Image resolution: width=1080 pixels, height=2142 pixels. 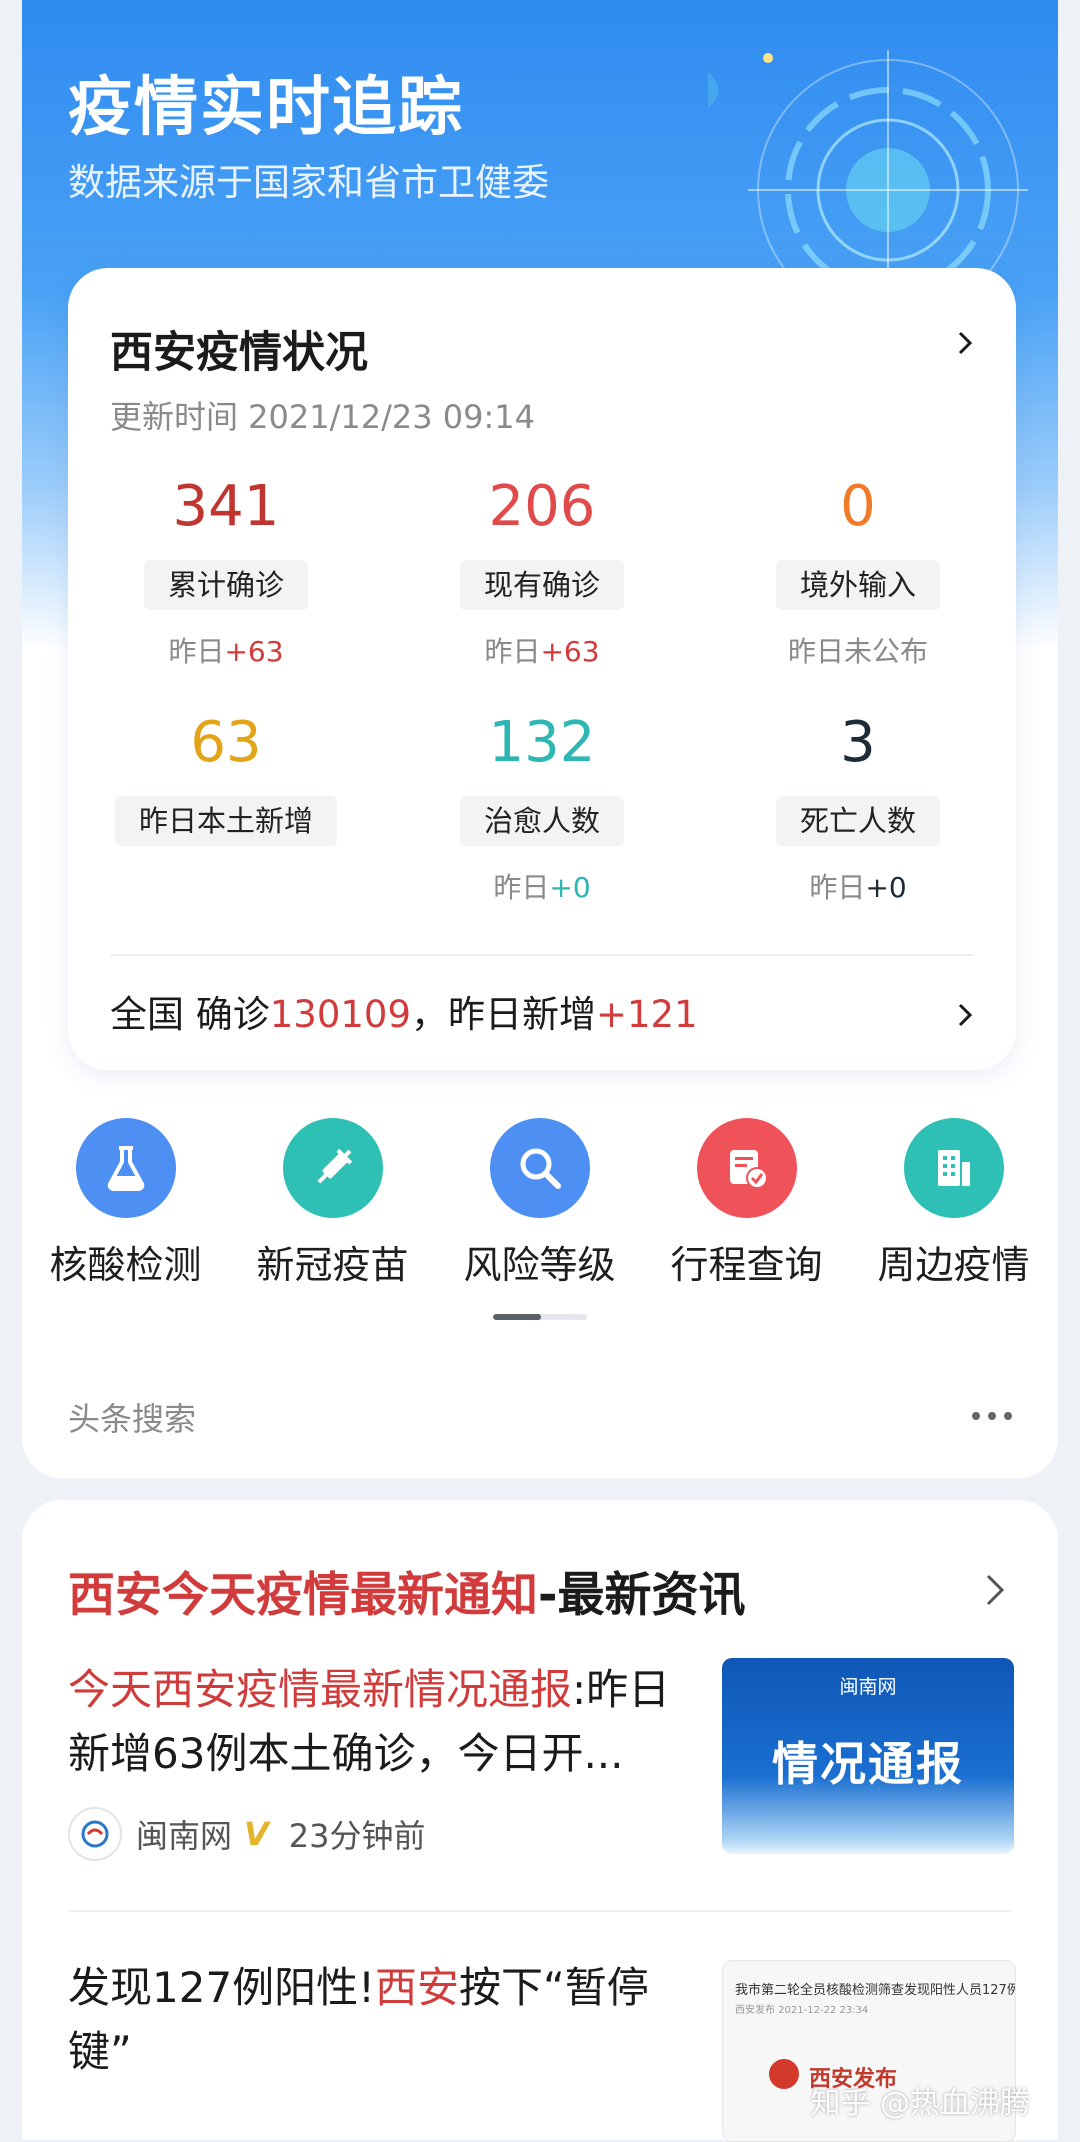 I want to click on building-icon, so click(x=953, y=1168).